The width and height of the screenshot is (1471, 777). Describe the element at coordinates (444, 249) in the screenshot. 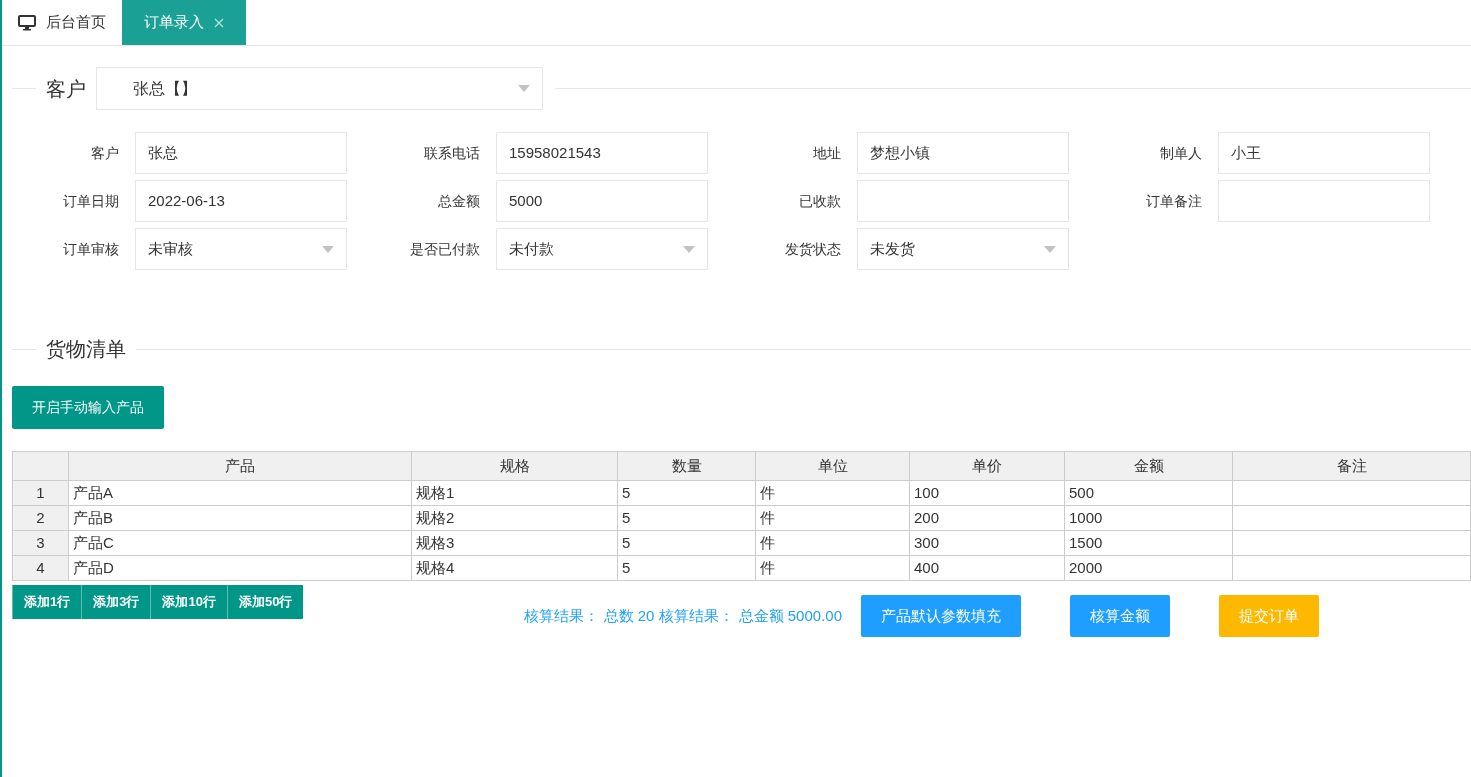

I see `field-label: 是否已付款` at that location.